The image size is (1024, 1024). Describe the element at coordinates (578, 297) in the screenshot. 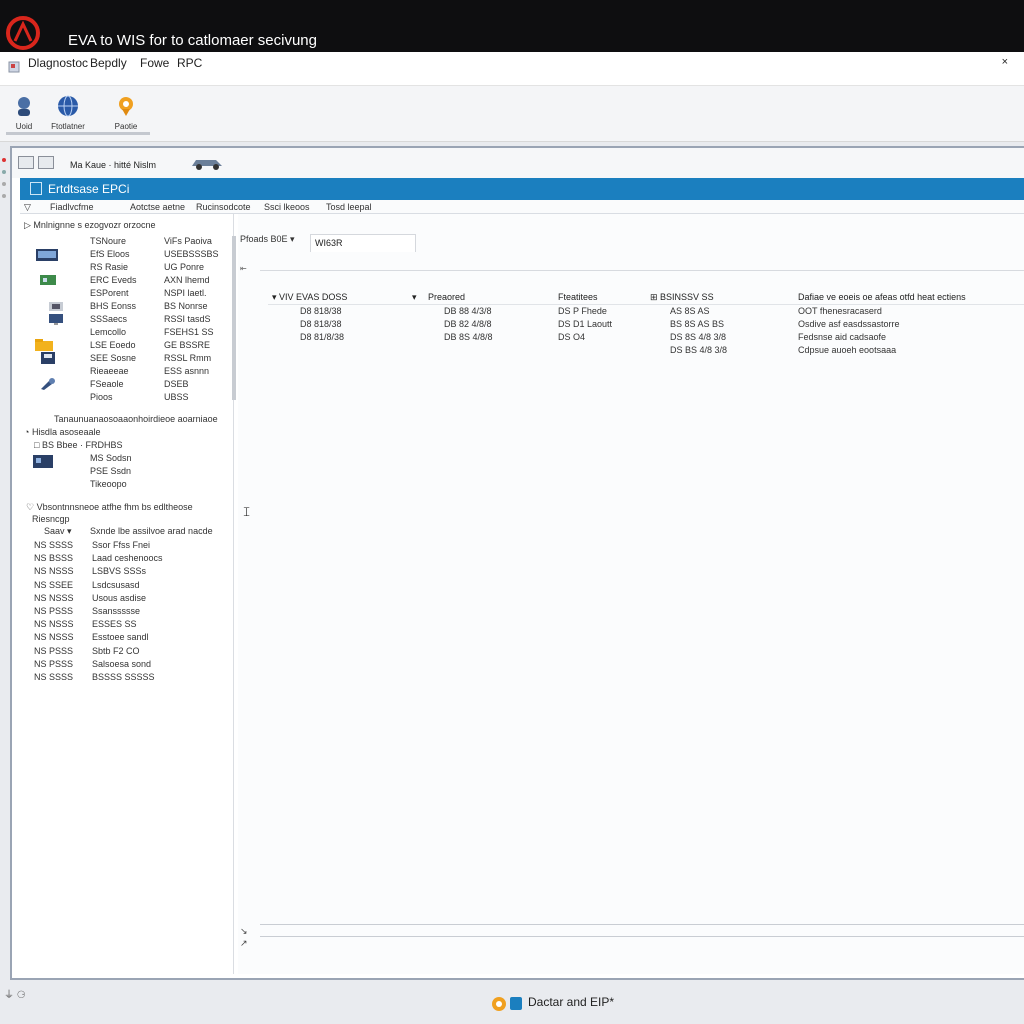

I see `column-header: Fteatitees` at that location.